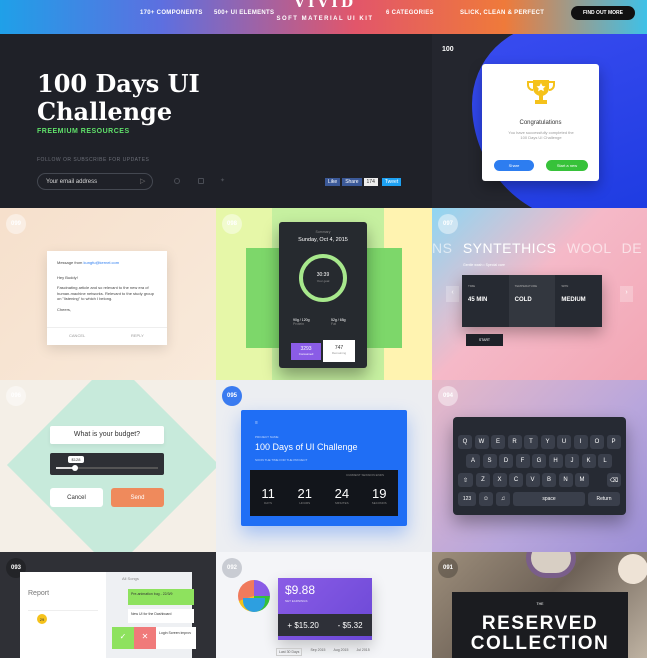 Image resolution: width=647 pixels, height=658 pixels. Describe the element at coordinates (77, 336) in the screenshot. I see `cancel-button: CANCEL` at that location.